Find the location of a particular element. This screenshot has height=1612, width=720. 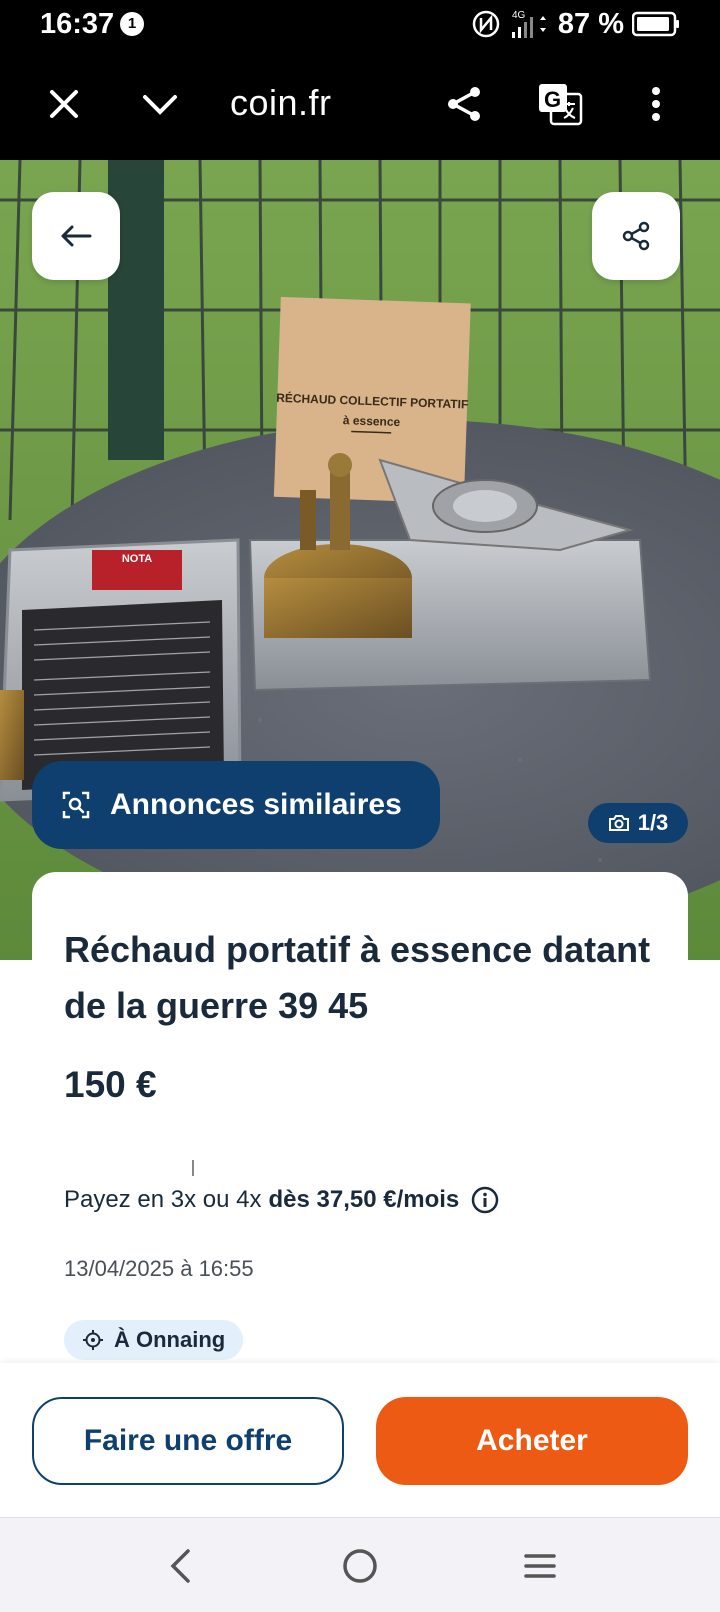

close-icon is located at coordinates (64, 104).